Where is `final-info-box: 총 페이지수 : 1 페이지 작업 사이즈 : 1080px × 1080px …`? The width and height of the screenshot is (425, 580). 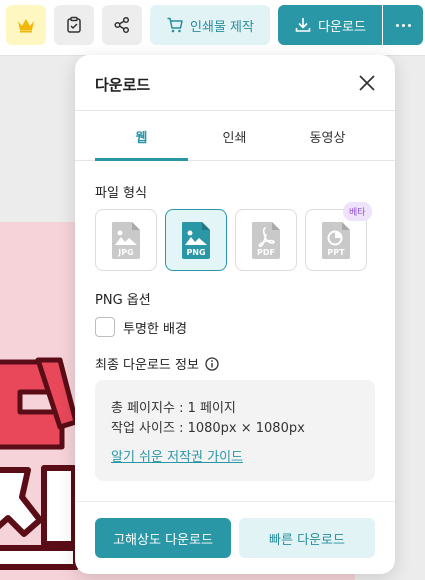 final-info-box: 총 페이지수 : 1 페이지 작업 사이즈 : 1080px × 1080px … is located at coordinates (235, 430).